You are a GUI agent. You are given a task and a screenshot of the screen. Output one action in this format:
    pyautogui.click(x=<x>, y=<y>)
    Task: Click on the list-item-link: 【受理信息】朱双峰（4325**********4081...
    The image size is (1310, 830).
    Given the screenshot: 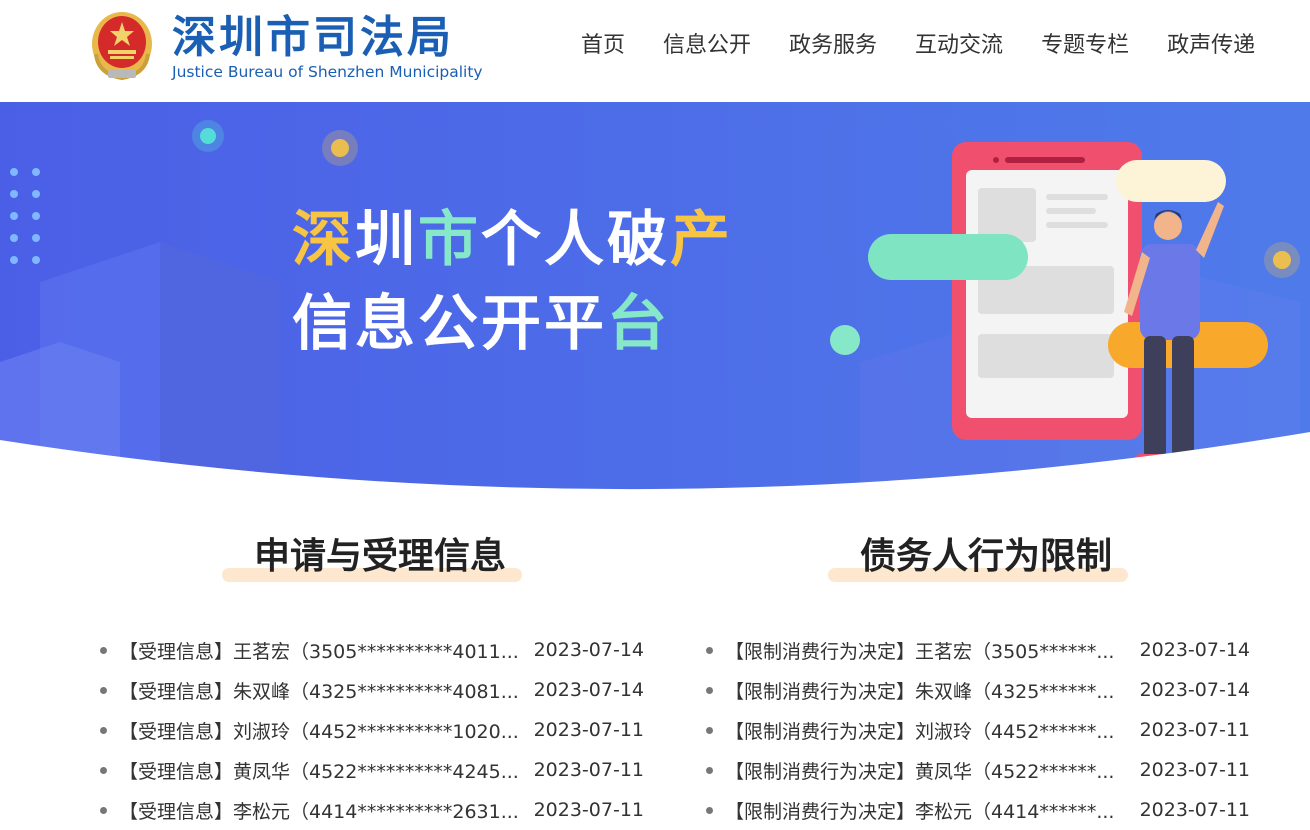 What is the action you would take?
    pyautogui.click(x=319, y=690)
    